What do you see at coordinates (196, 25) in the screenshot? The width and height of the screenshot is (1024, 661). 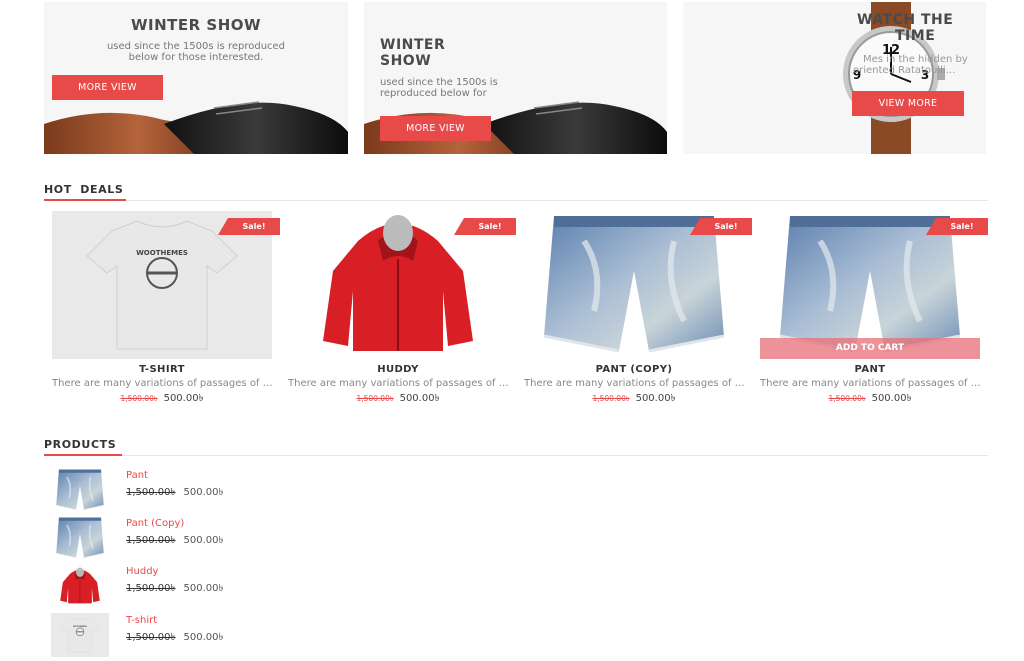 I see `banner-title: WINTER SHOW` at bounding box center [196, 25].